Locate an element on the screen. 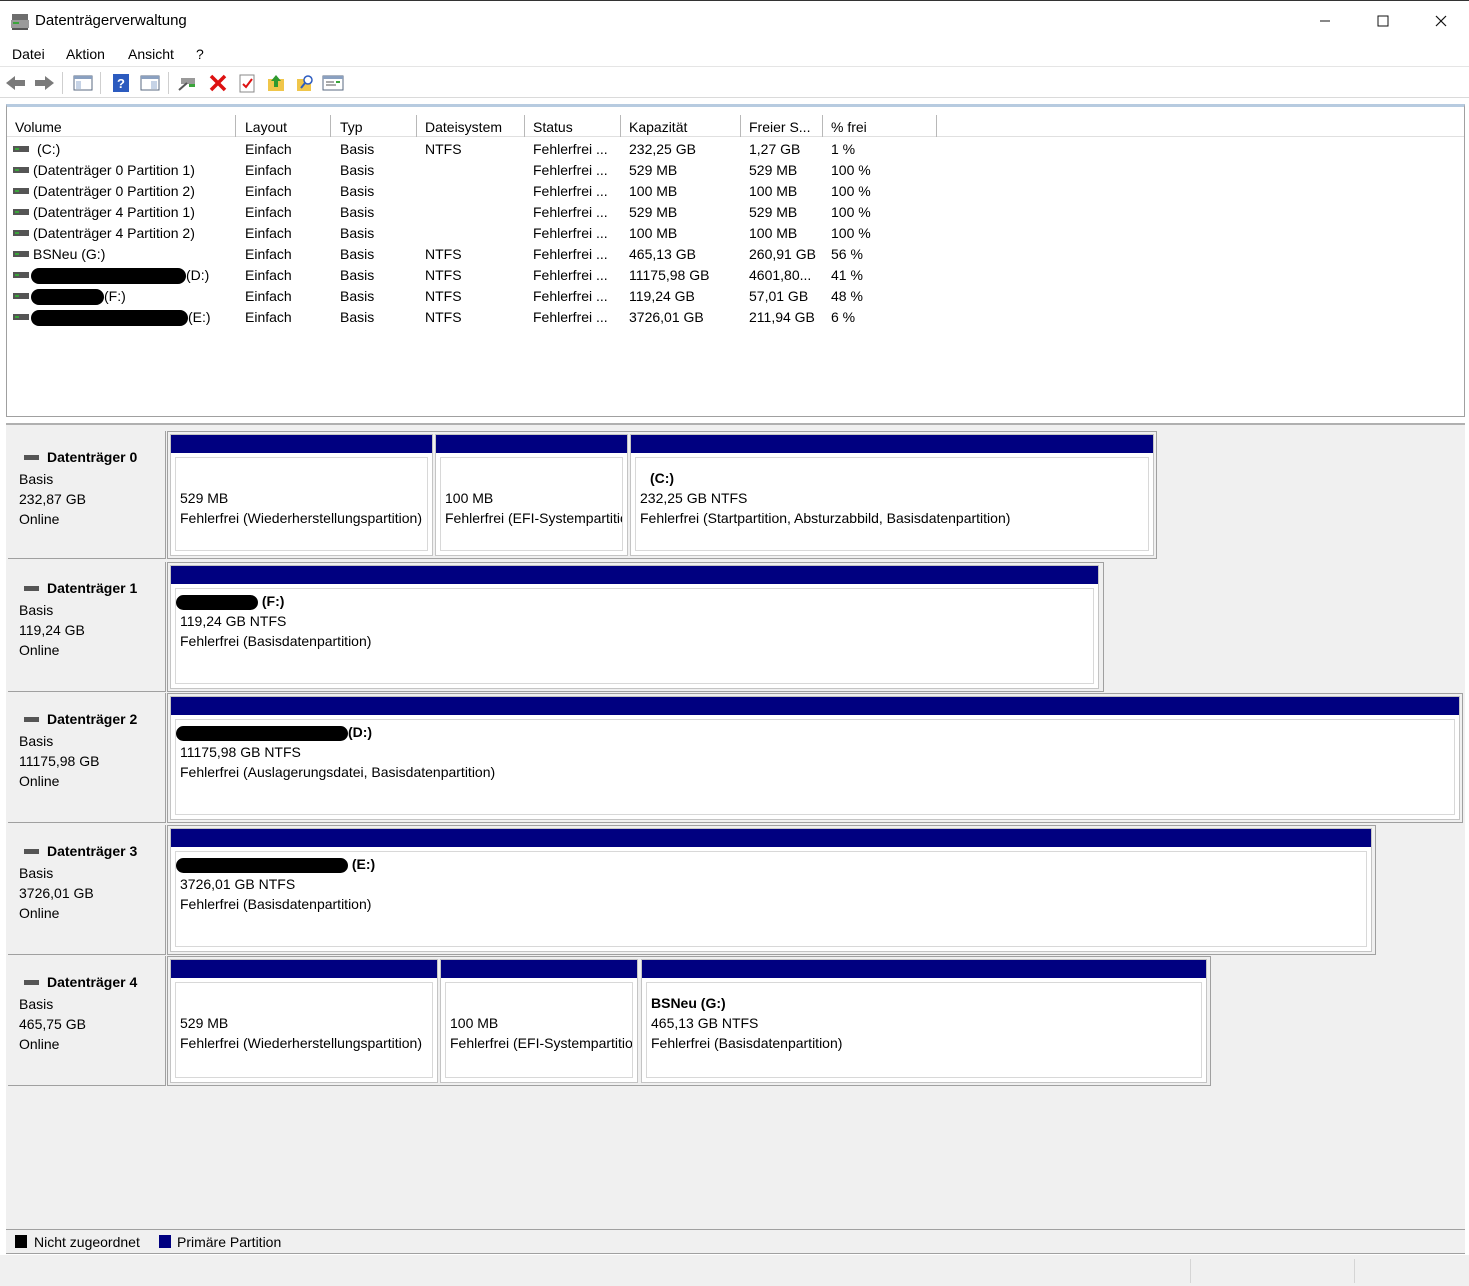  menu-aktion: Aktion is located at coordinates (85, 54).